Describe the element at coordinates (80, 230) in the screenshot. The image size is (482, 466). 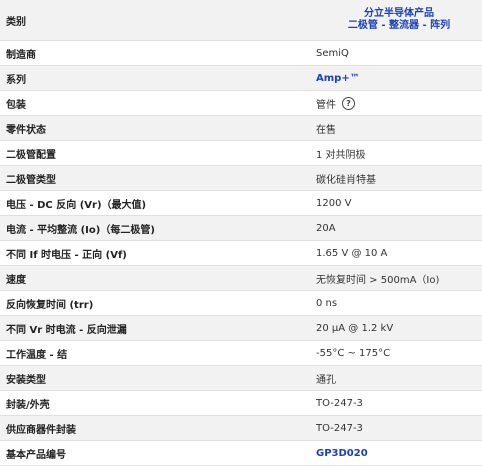
I see `row-label: 电流 - 平均整流 (Io)（每二极管)` at that location.